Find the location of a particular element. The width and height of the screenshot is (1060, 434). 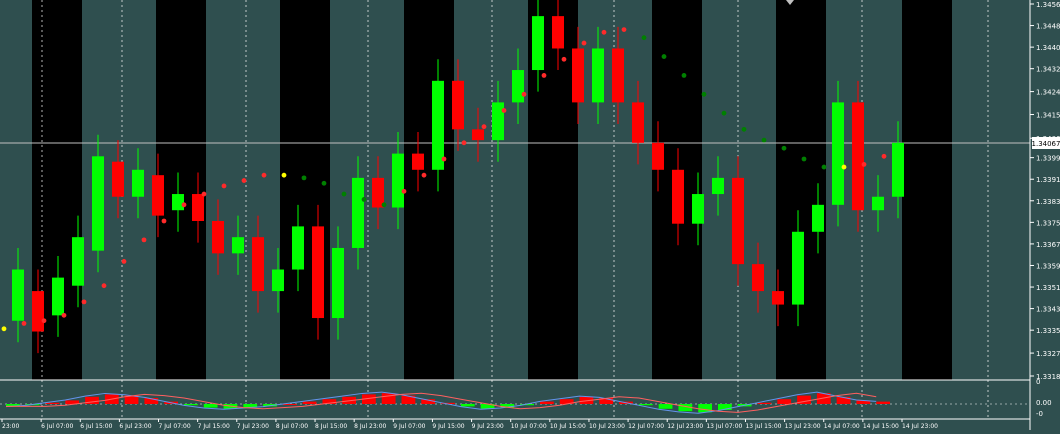

price-tick-label: 1.34405 is located at coordinates (1048, 48).